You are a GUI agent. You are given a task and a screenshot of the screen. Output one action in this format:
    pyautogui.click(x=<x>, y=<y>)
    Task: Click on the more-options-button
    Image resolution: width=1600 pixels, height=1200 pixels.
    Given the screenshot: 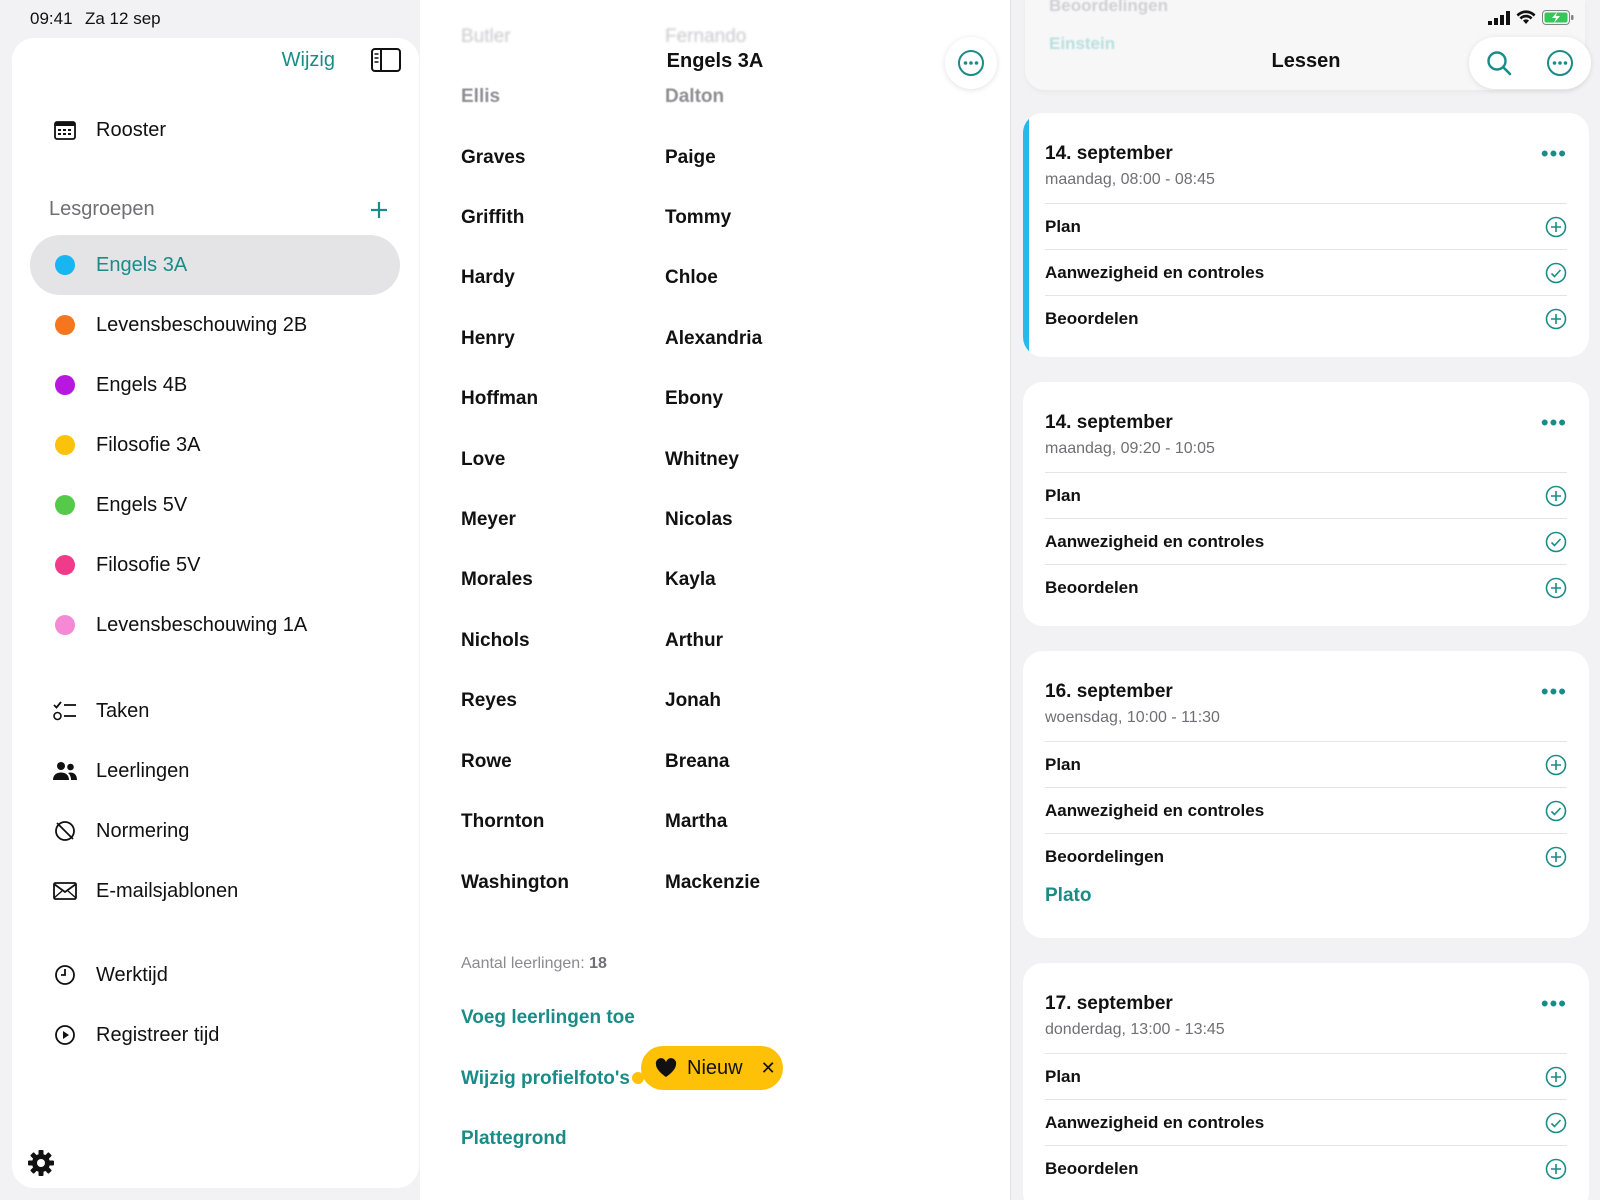 What is the action you would take?
    pyautogui.click(x=971, y=63)
    